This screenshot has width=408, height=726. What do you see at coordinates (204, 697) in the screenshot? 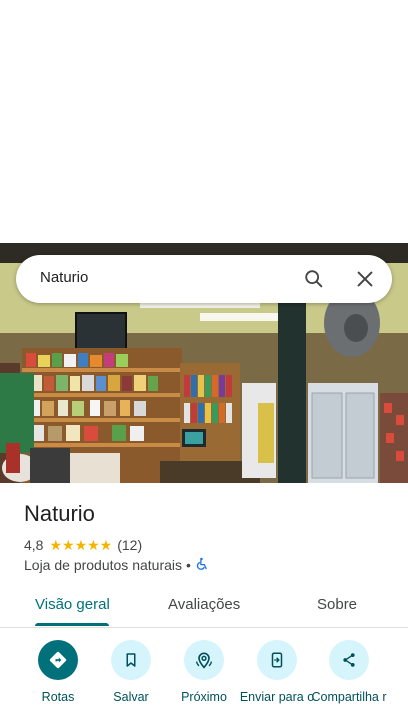
I see `nearby-label: Próximo` at bounding box center [204, 697].